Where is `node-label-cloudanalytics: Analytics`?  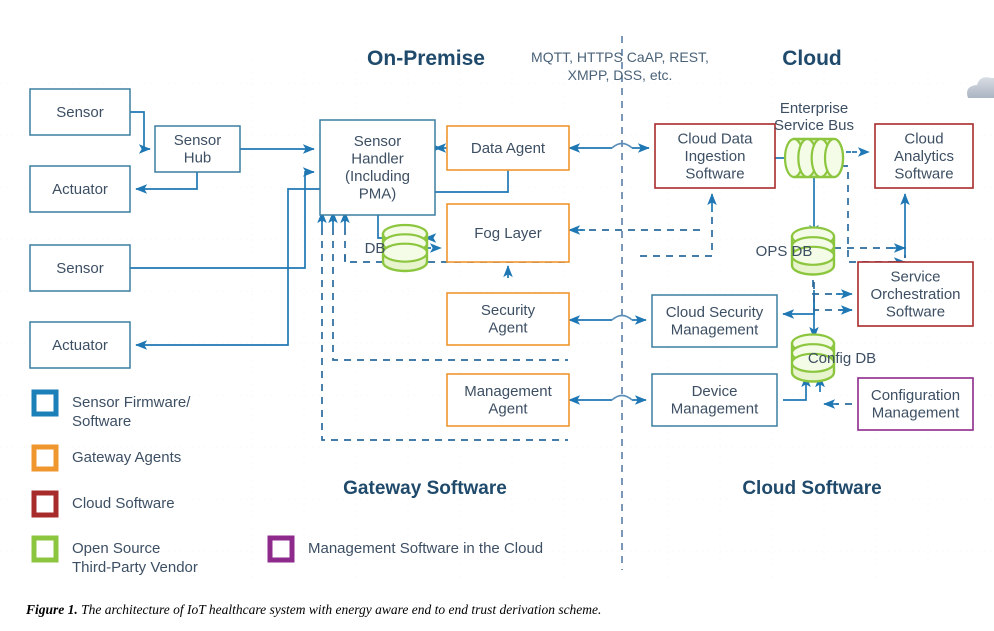
node-label-cloudanalytics: Analytics is located at coordinates (924, 156).